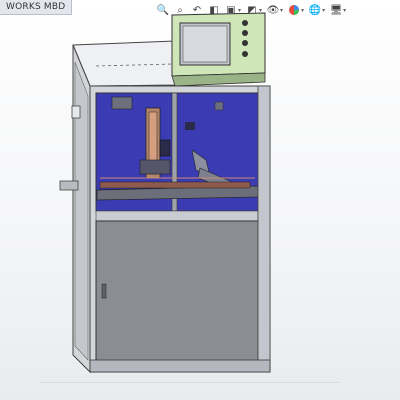 The height and width of the screenshot is (400, 400). I want to click on cabinet-door, so click(177, 291).